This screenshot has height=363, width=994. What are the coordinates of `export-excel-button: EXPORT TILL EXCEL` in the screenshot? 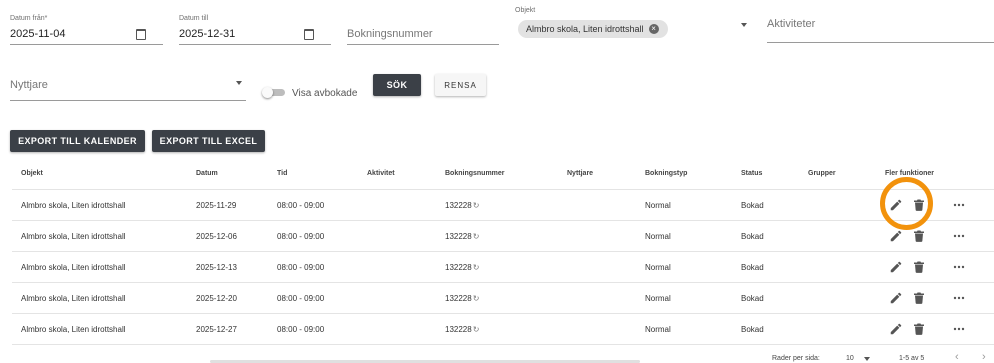 It's located at (208, 141).